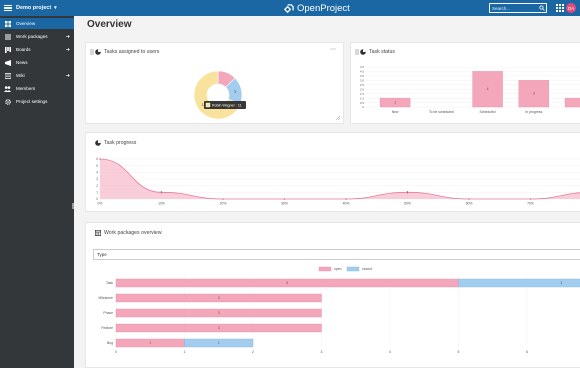 The image size is (580, 368). Describe the element at coordinates (7, 75) in the screenshot. I see `wiki-icon` at that location.